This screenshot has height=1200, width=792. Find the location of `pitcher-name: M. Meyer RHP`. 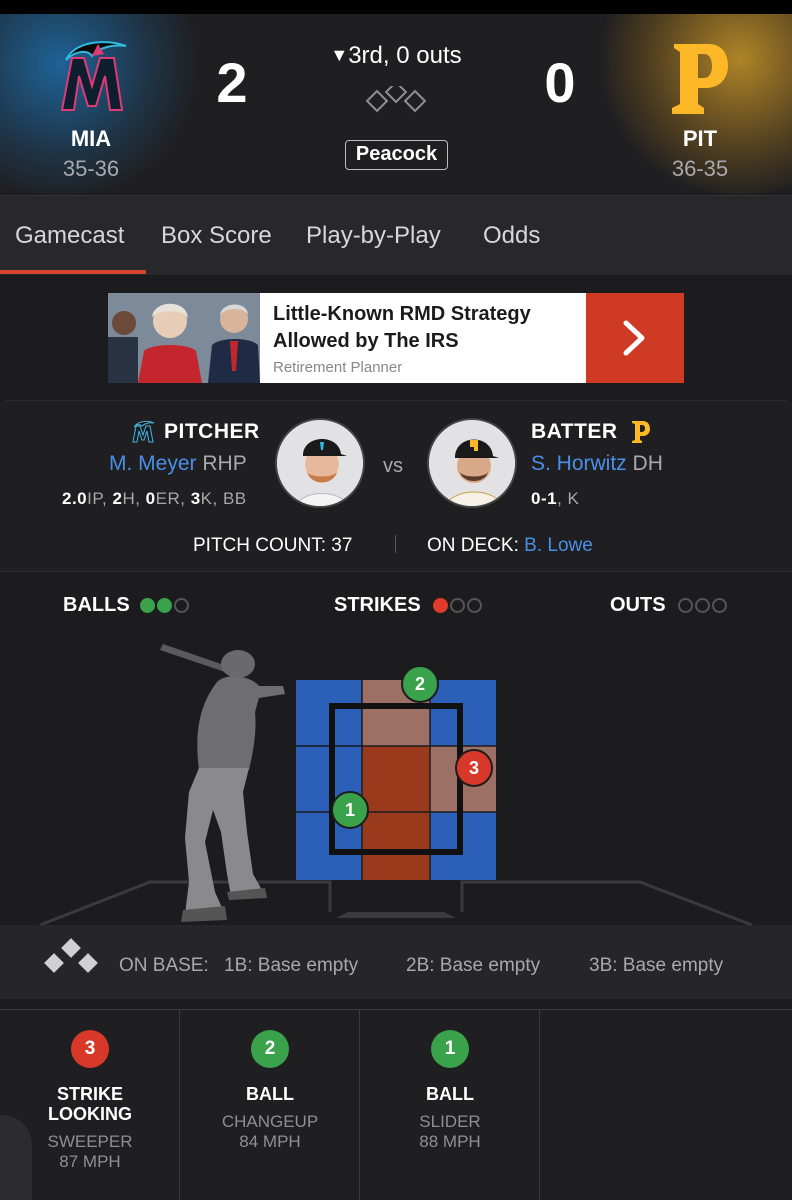

pitcher-name: M. Meyer RHP is located at coordinates (178, 464).